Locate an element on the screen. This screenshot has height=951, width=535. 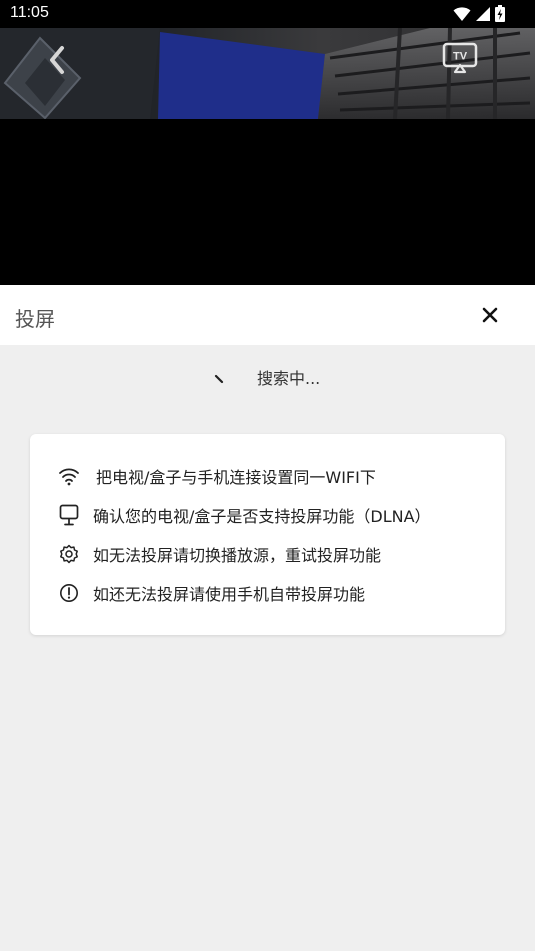
tip-item: 把电视/盒子与手机连接设置同一WIFI下 is located at coordinates (217, 476).